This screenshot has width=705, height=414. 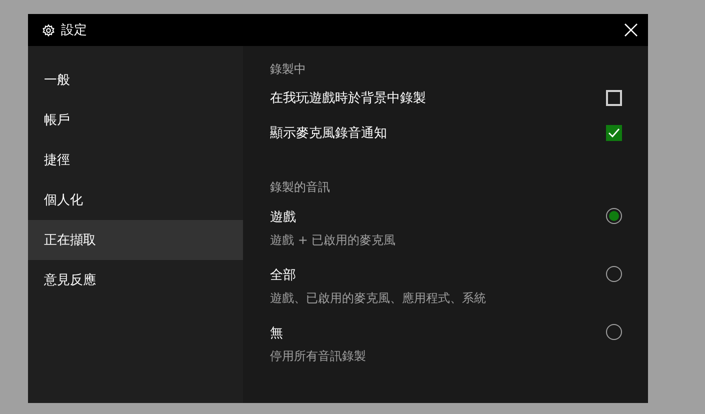 What do you see at coordinates (48, 30) in the screenshot?
I see `settings-icon` at bounding box center [48, 30].